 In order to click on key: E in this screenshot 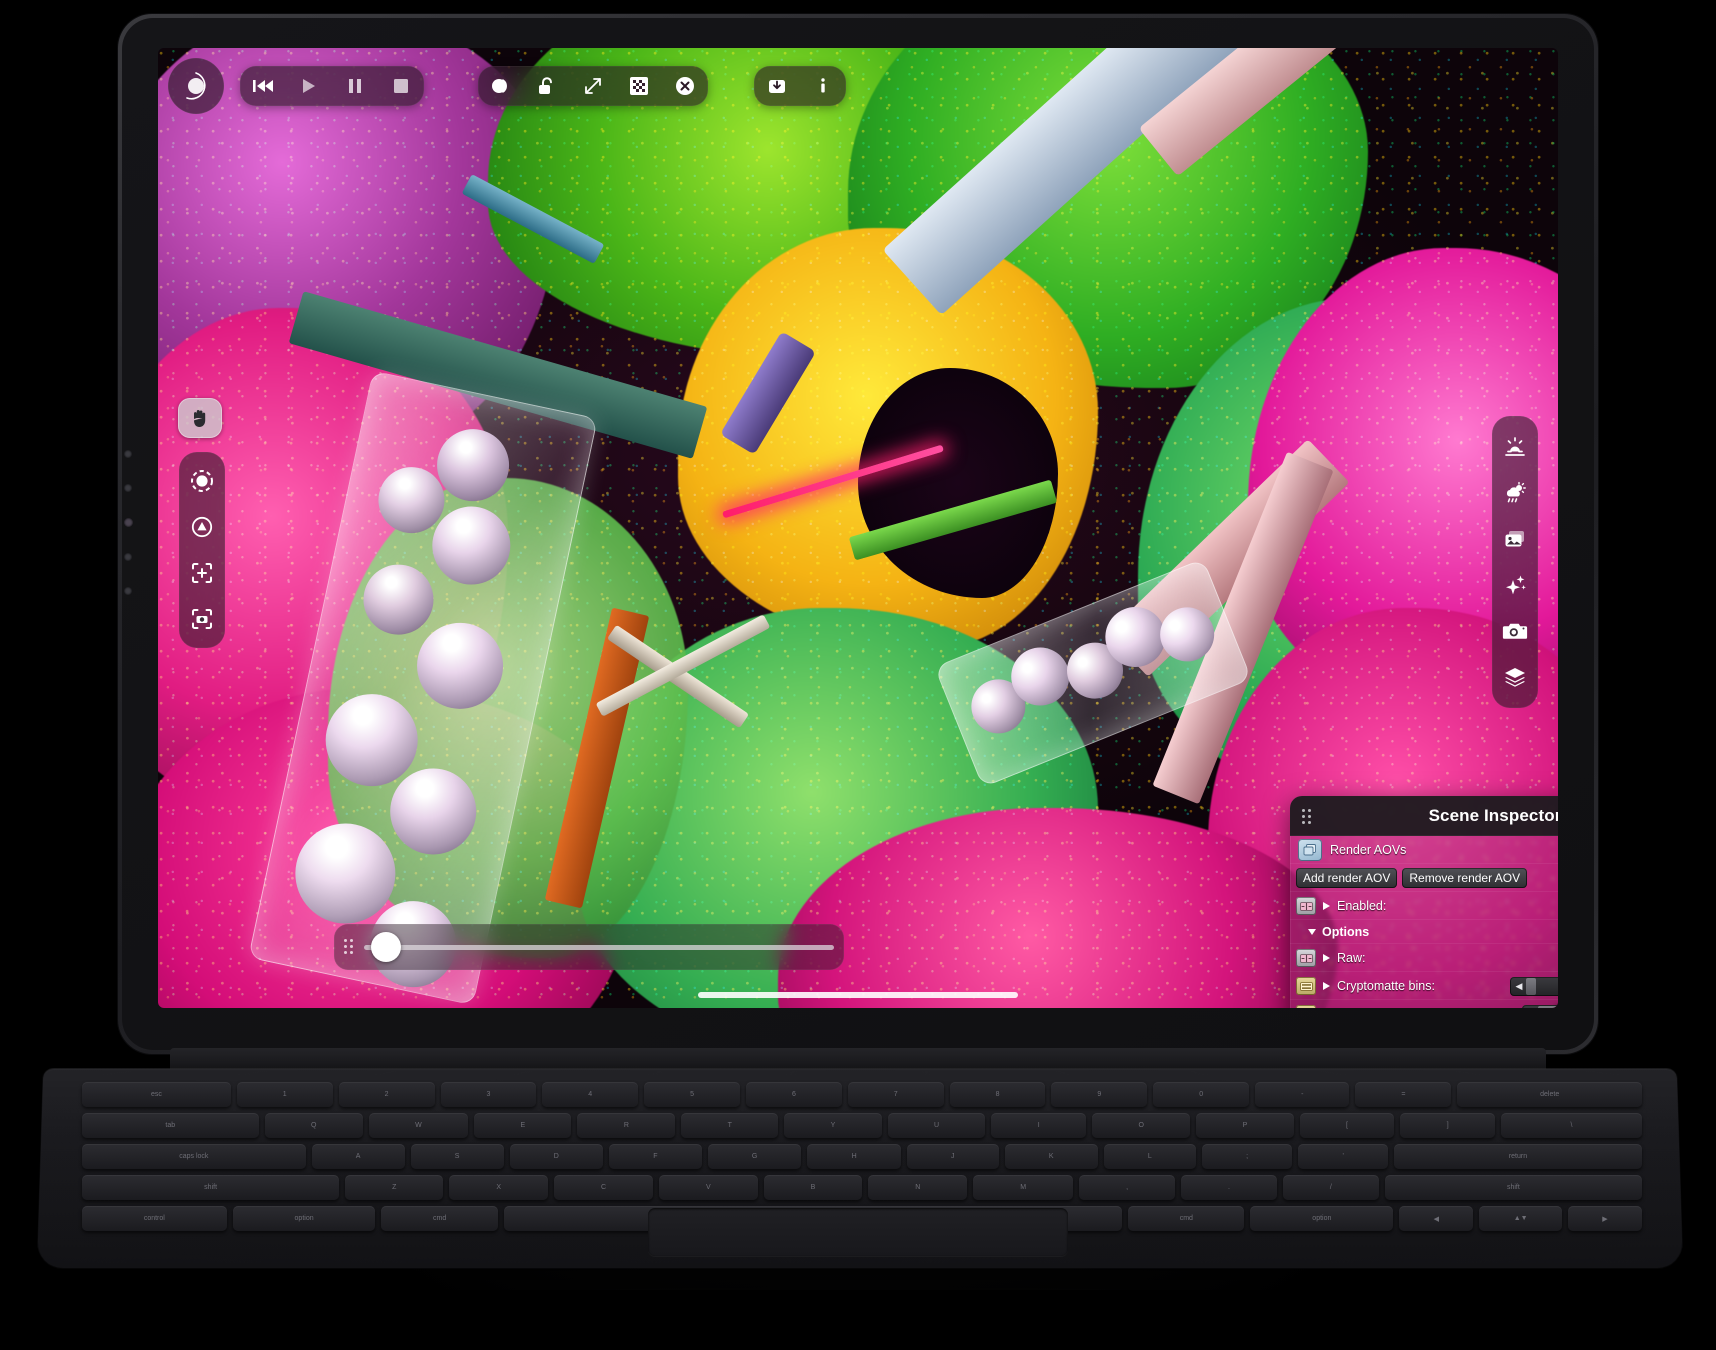, I will do `click(523, 1125)`.